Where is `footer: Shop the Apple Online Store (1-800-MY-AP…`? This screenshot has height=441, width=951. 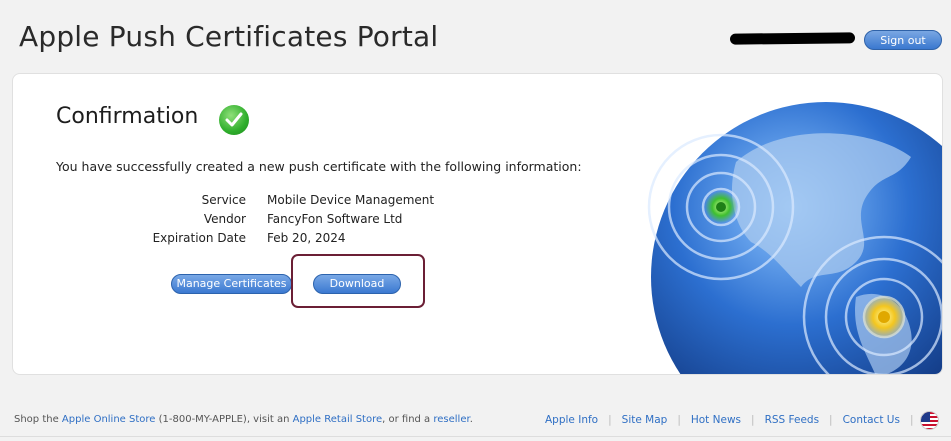 footer: Shop the Apple Online Store (1-800-MY-AP… is located at coordinates (475, 419).